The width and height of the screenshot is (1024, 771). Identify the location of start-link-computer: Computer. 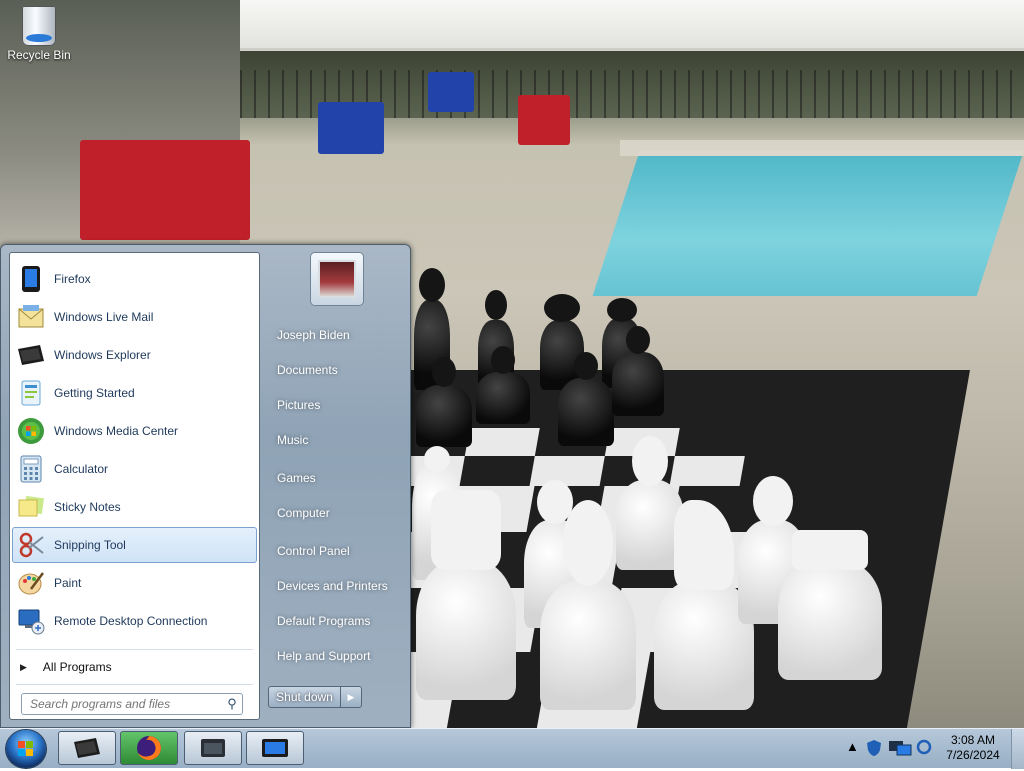
(337, 513).